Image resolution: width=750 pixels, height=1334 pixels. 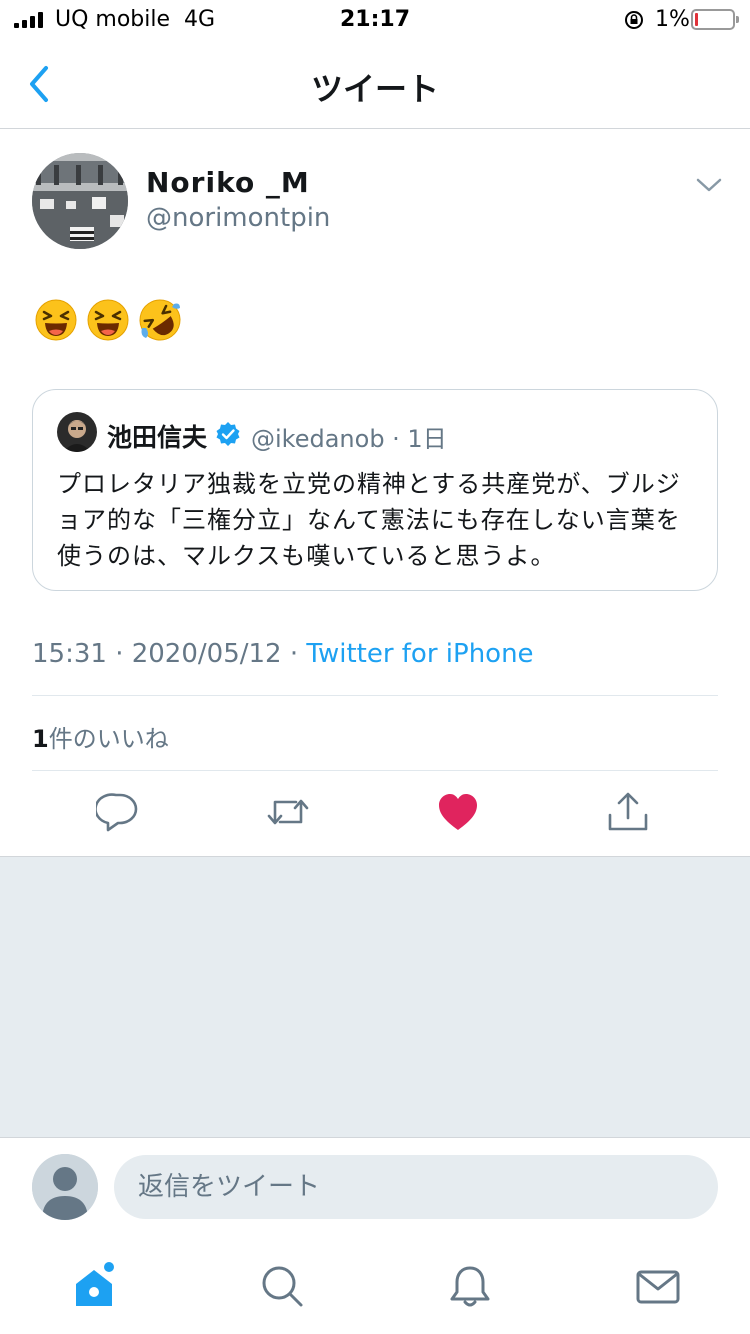 What do you see at coordinates (709, 185) in the screenshot?
I see `chevron-down-icon` at bounding box center [709, 185].